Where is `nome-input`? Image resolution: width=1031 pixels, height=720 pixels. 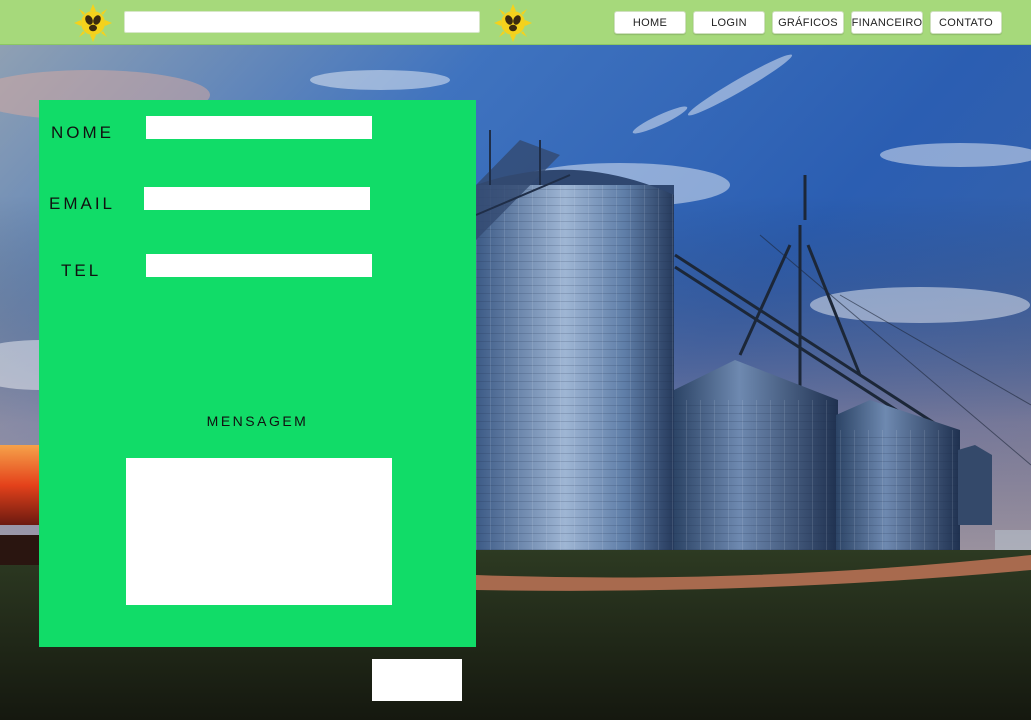
nome-input is located at coordinates (259, 127).